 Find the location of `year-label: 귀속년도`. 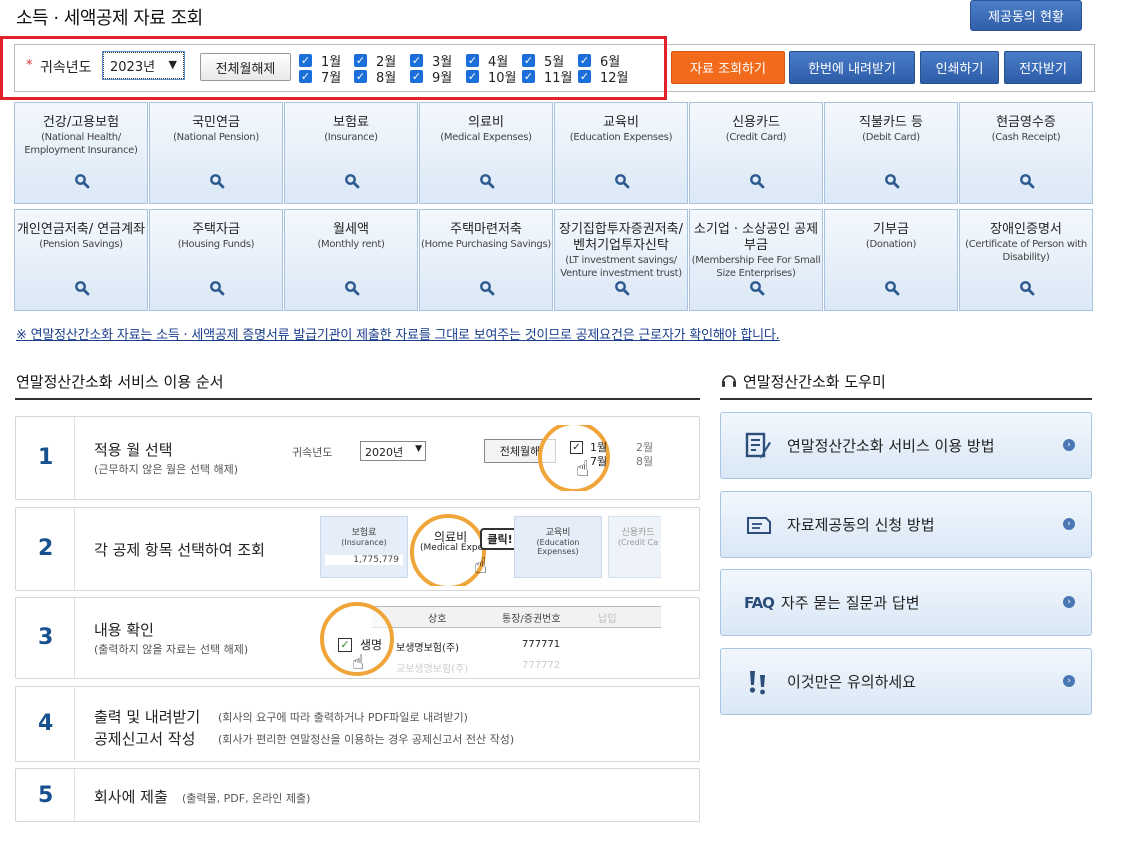

year-label: 귀속년도 is located at coordinates (66, 68).